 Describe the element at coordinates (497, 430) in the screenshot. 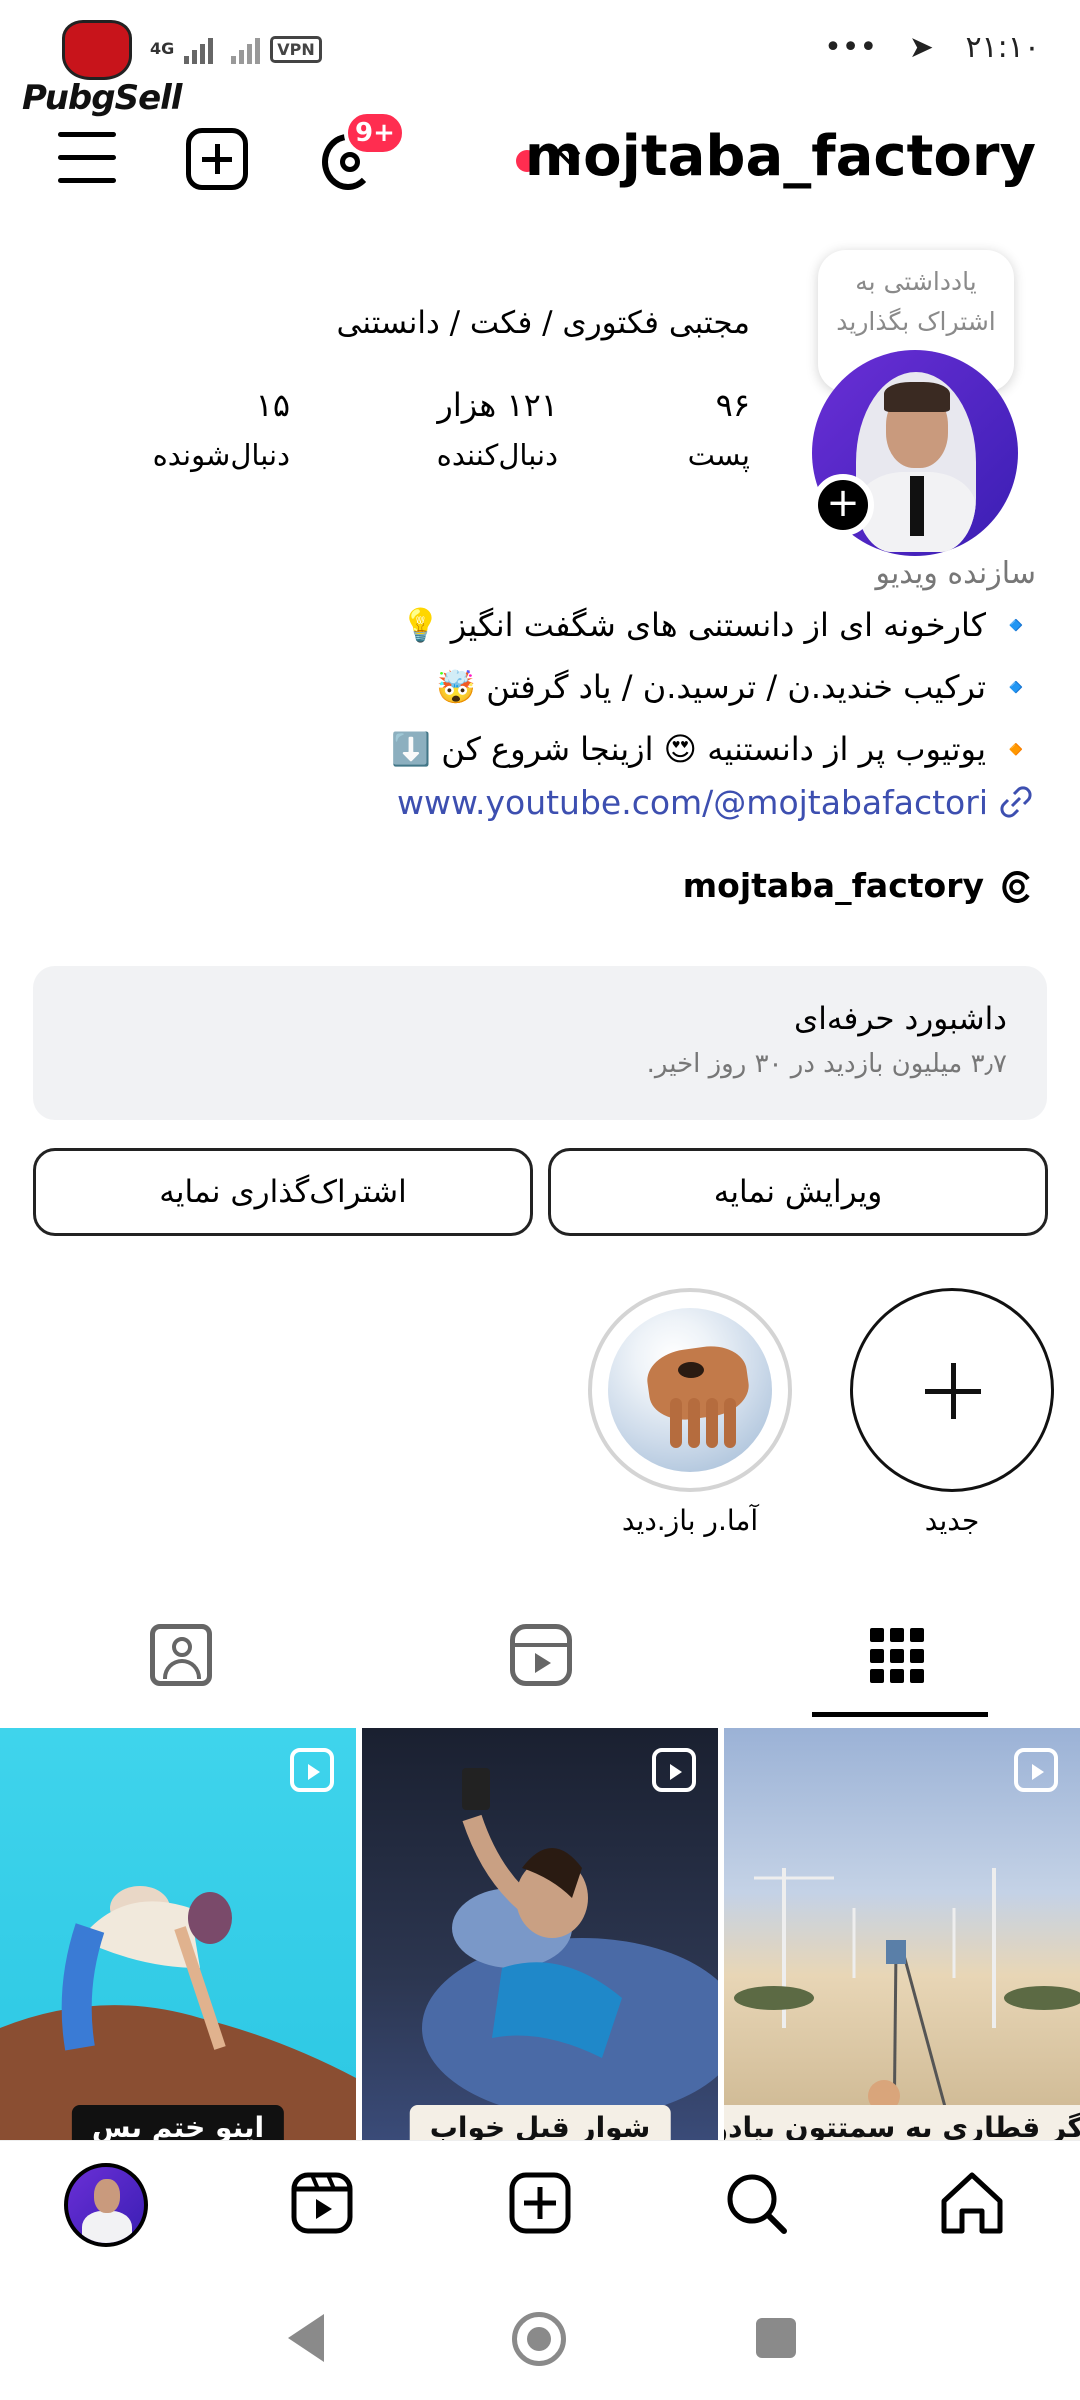

I see `stat-followers: ۱۲۱ هزار دنبال‌کننده` at that location.